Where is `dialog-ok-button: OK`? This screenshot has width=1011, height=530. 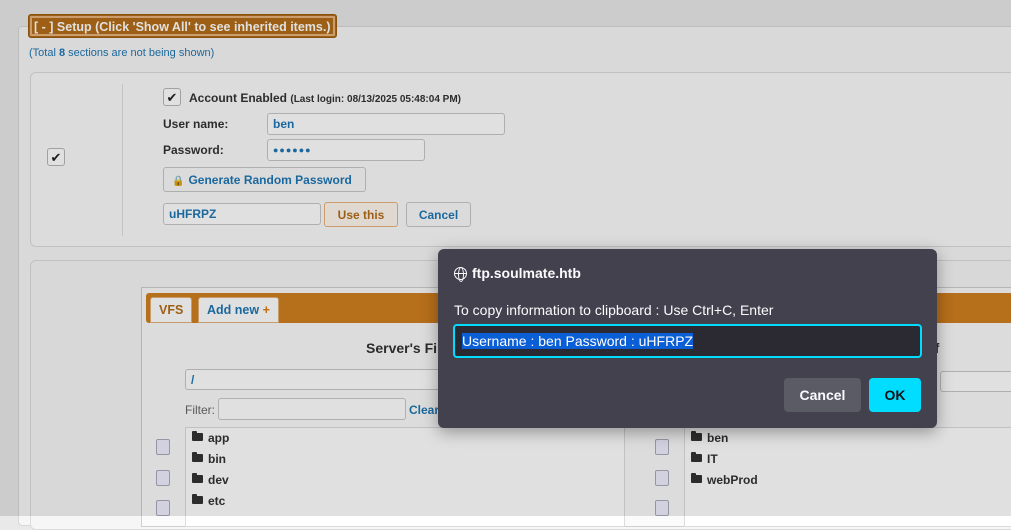 dialog-ok-button: OK is located at coordinates (895, 395).